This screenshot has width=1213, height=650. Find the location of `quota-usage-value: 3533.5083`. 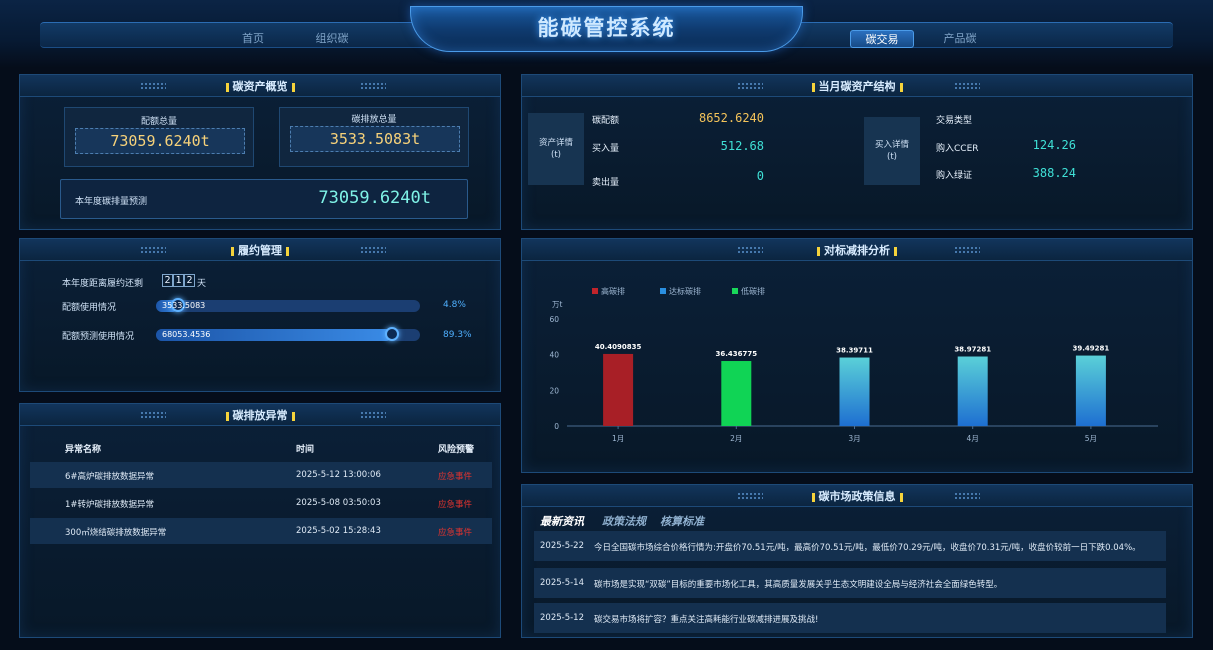

quota-usage-value: 3533.5083 is located at coordinates (184, 305).